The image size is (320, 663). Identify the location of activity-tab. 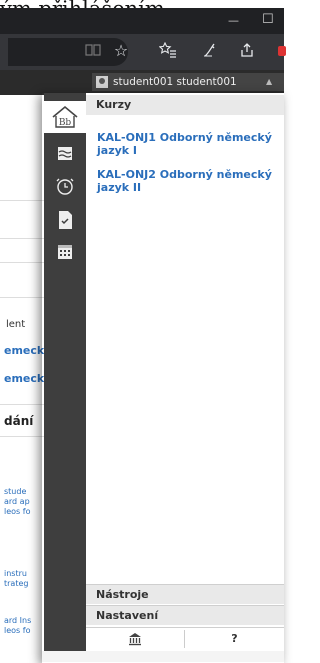
(65, 186).